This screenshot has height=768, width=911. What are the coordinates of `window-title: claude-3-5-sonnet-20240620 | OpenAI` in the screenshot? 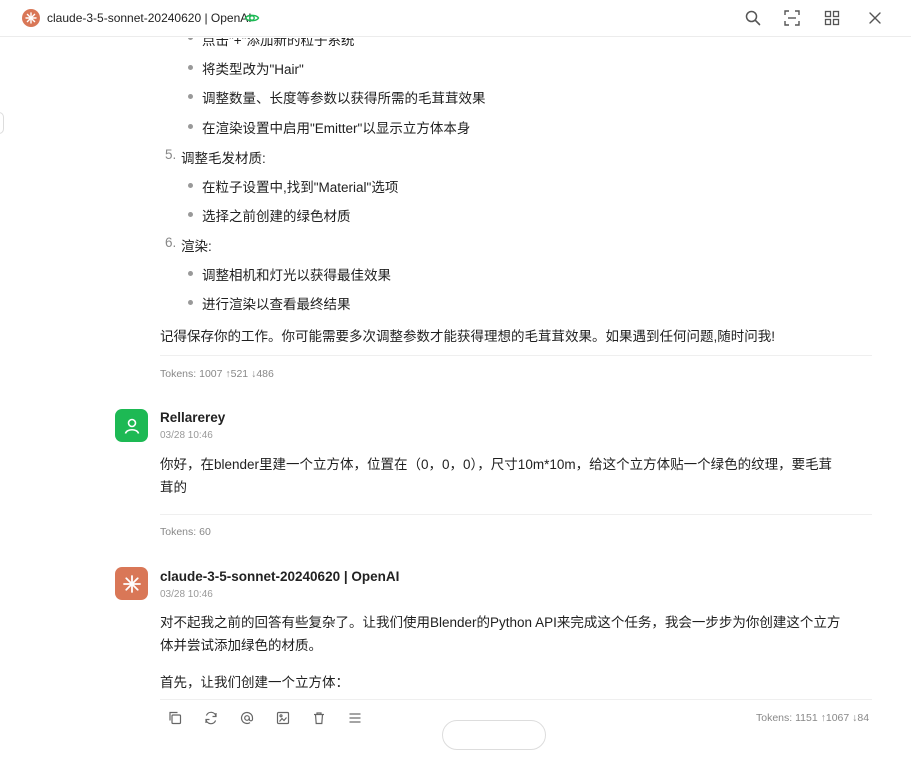 It's located at (149, 18).